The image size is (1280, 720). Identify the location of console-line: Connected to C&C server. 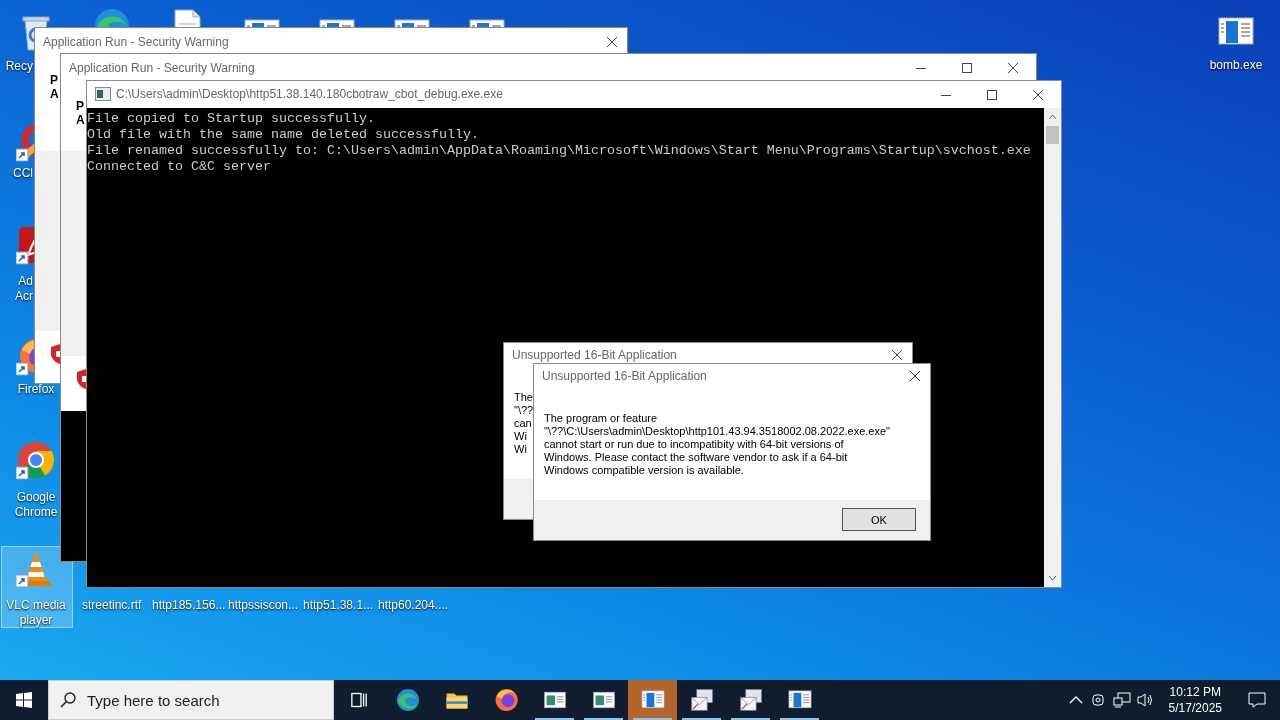
(179, 167).